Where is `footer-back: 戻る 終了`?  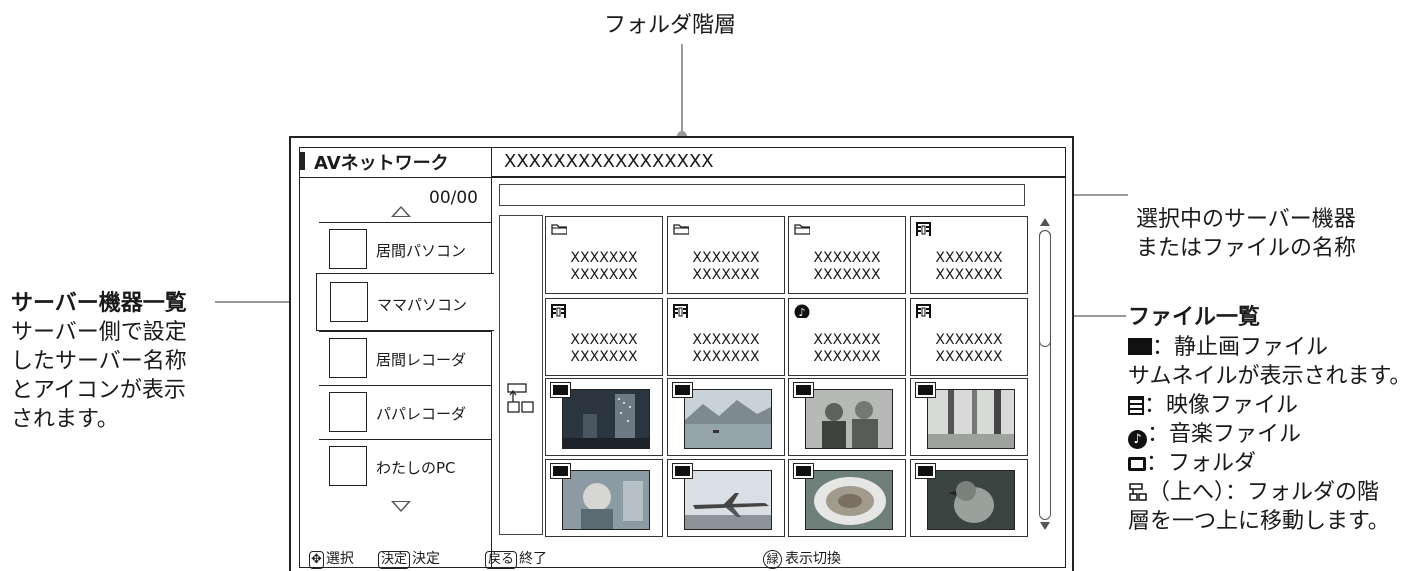
footer-back: 戻る 終了 is located at coordinates (516, 558).